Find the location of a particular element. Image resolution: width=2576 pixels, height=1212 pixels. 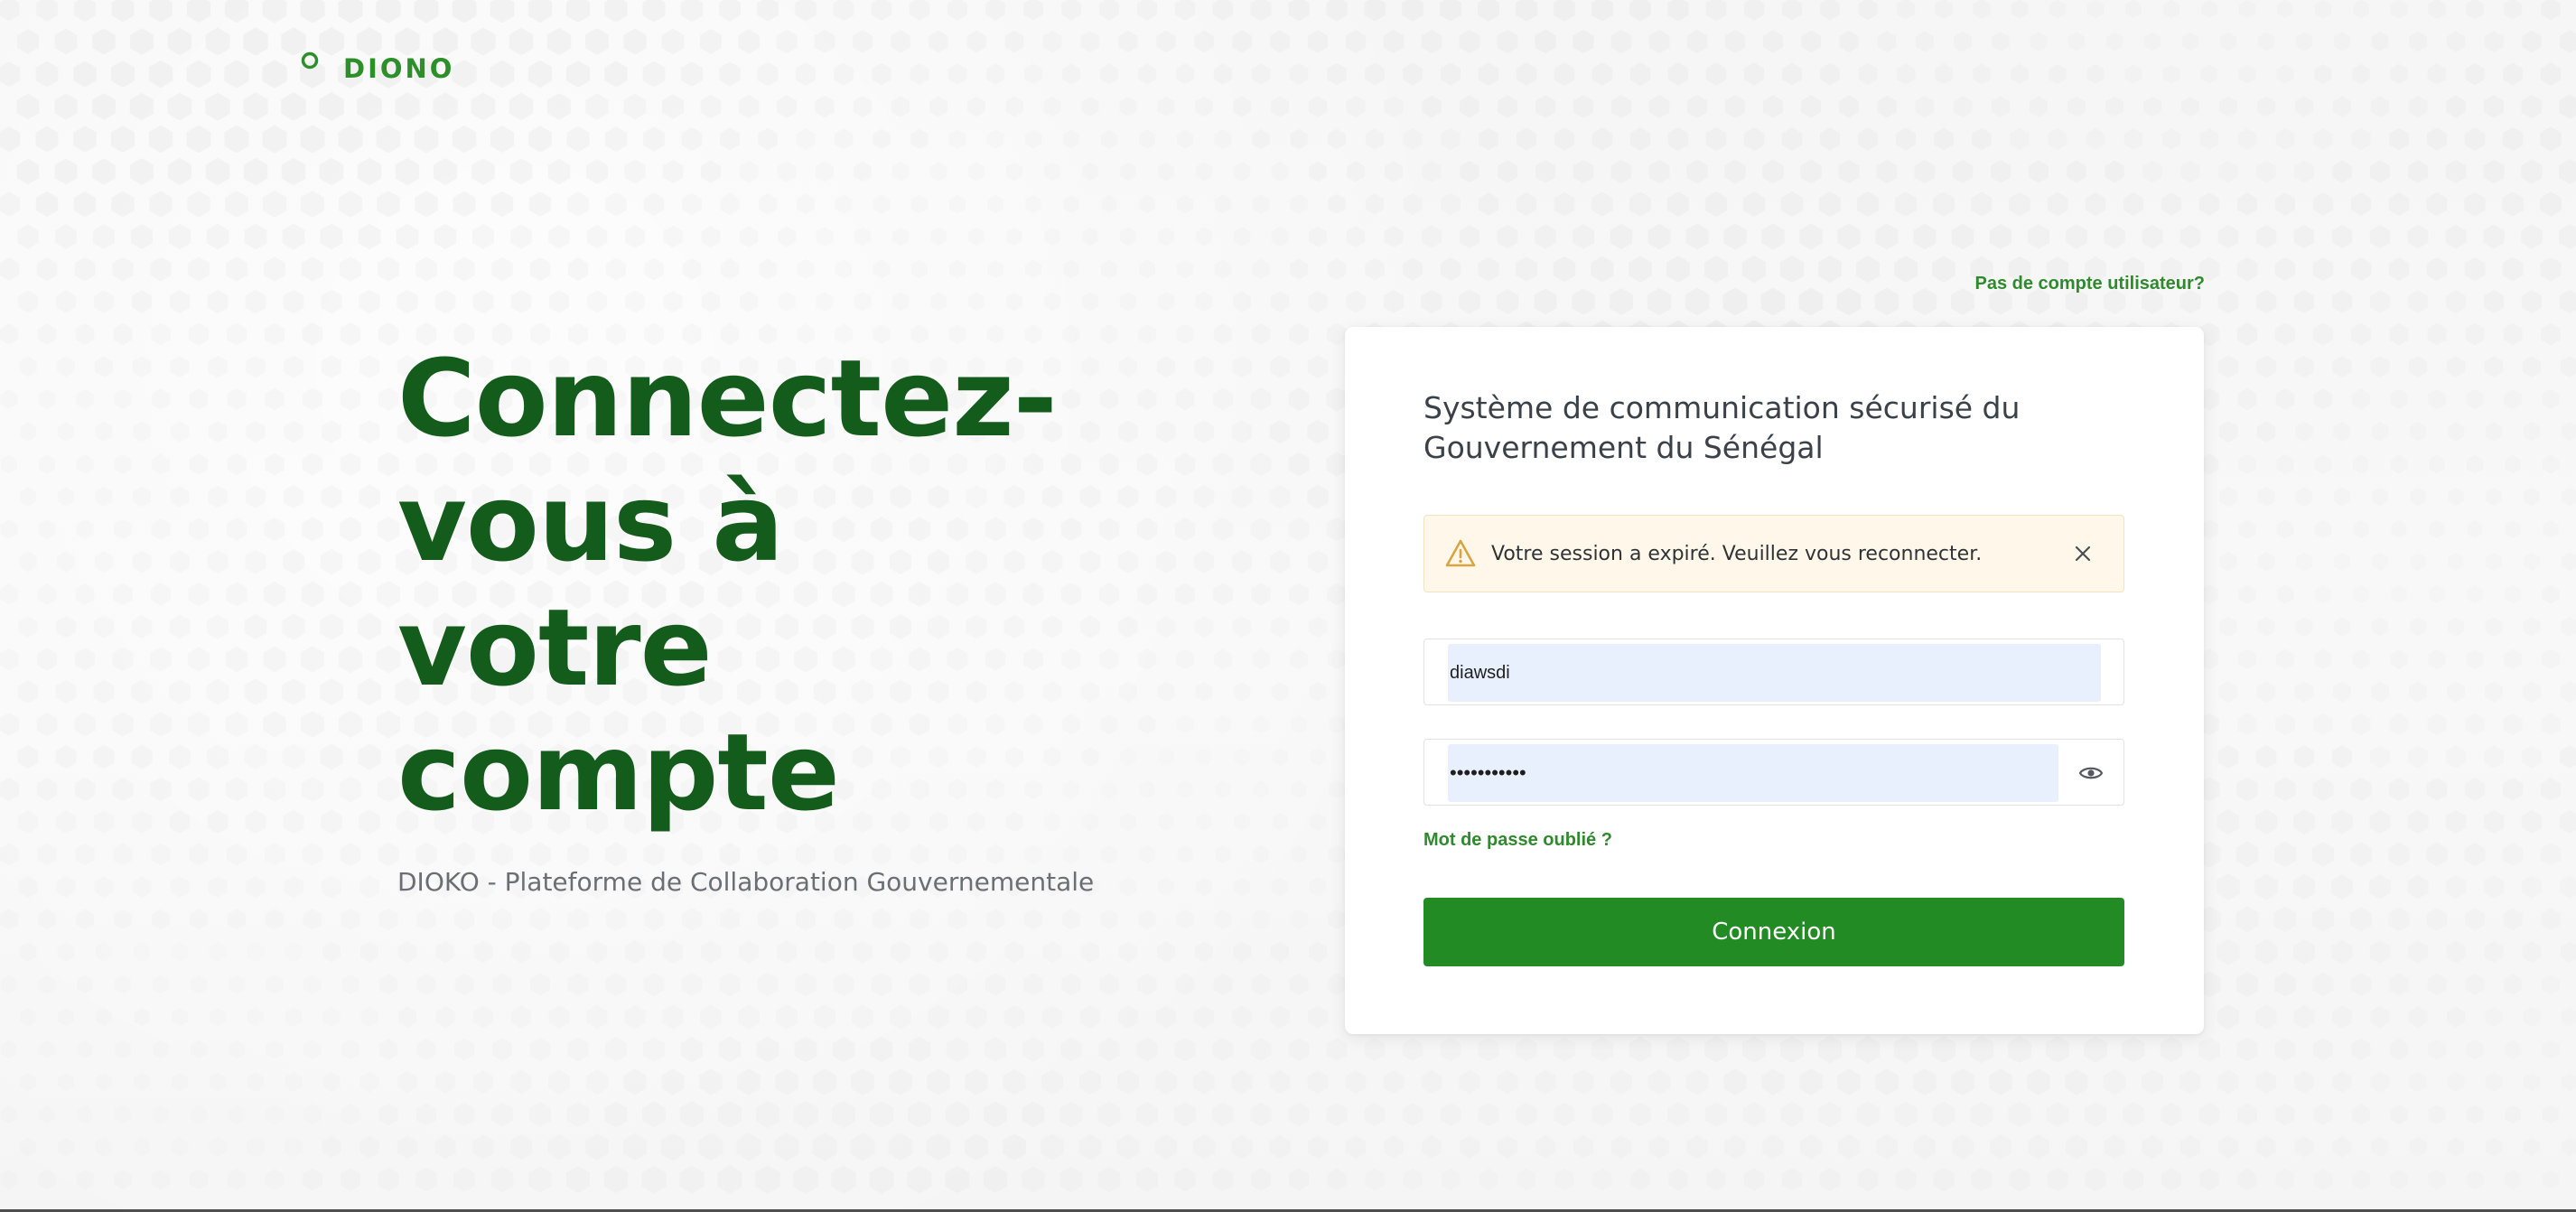

forgot-password-link: Mot de passe oublié ? is located at coordinates (1517, 840).